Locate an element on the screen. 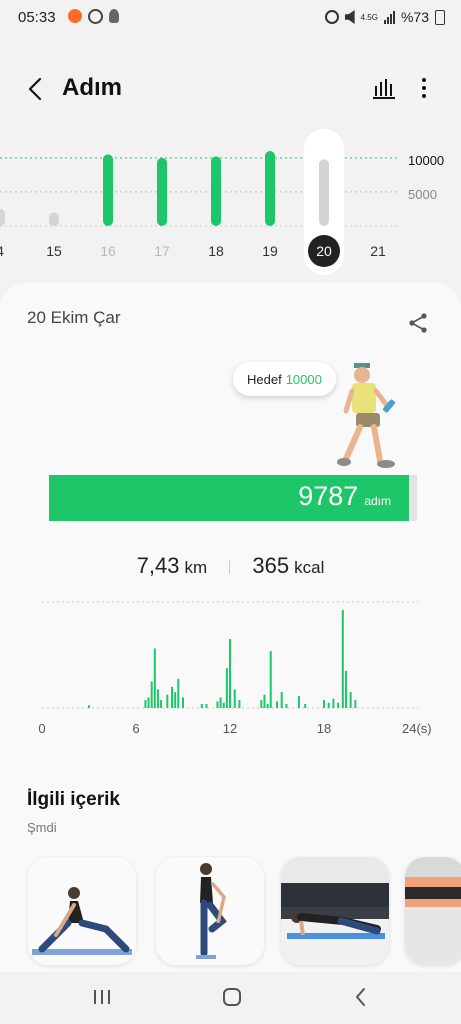 This screenshot has width=461, height=1024. goal-bubble: Hedef 10000 is located at coordinates (284, 379).